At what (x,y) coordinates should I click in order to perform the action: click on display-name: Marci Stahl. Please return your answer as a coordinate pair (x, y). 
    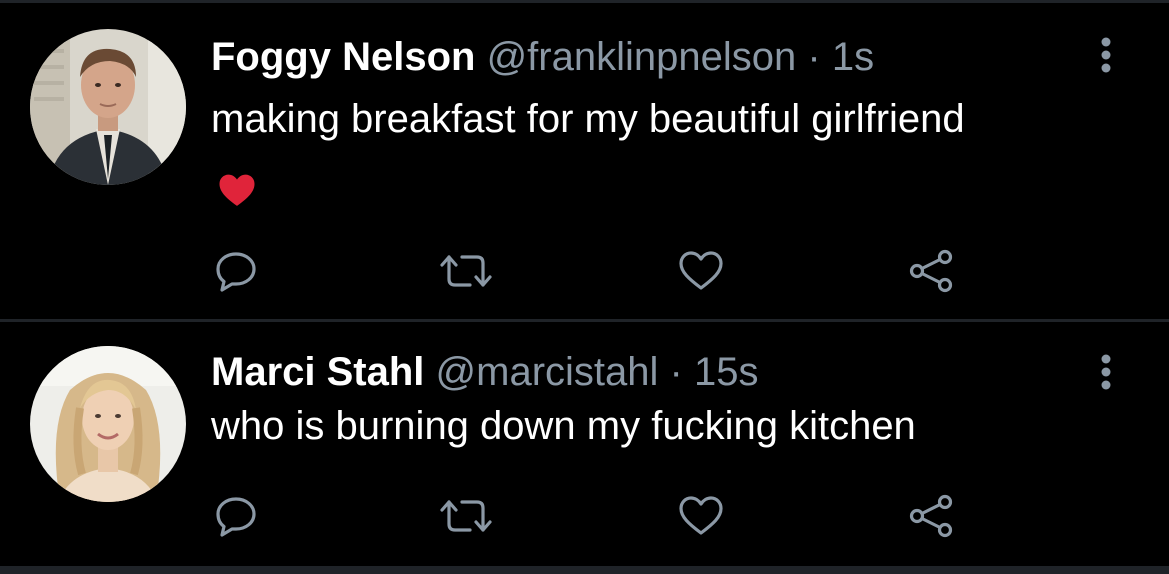
    Looking at the image, I should click on (317, 372).